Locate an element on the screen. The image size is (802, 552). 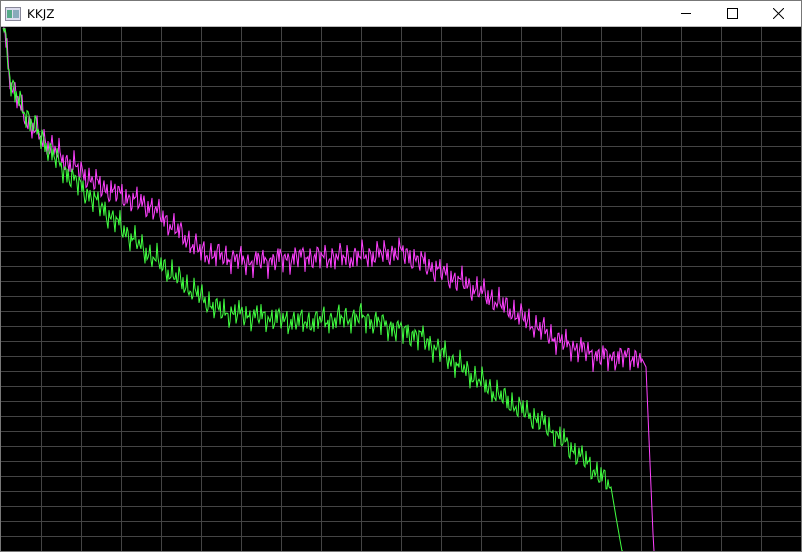
app-icon is located at coordinates (13, 13).